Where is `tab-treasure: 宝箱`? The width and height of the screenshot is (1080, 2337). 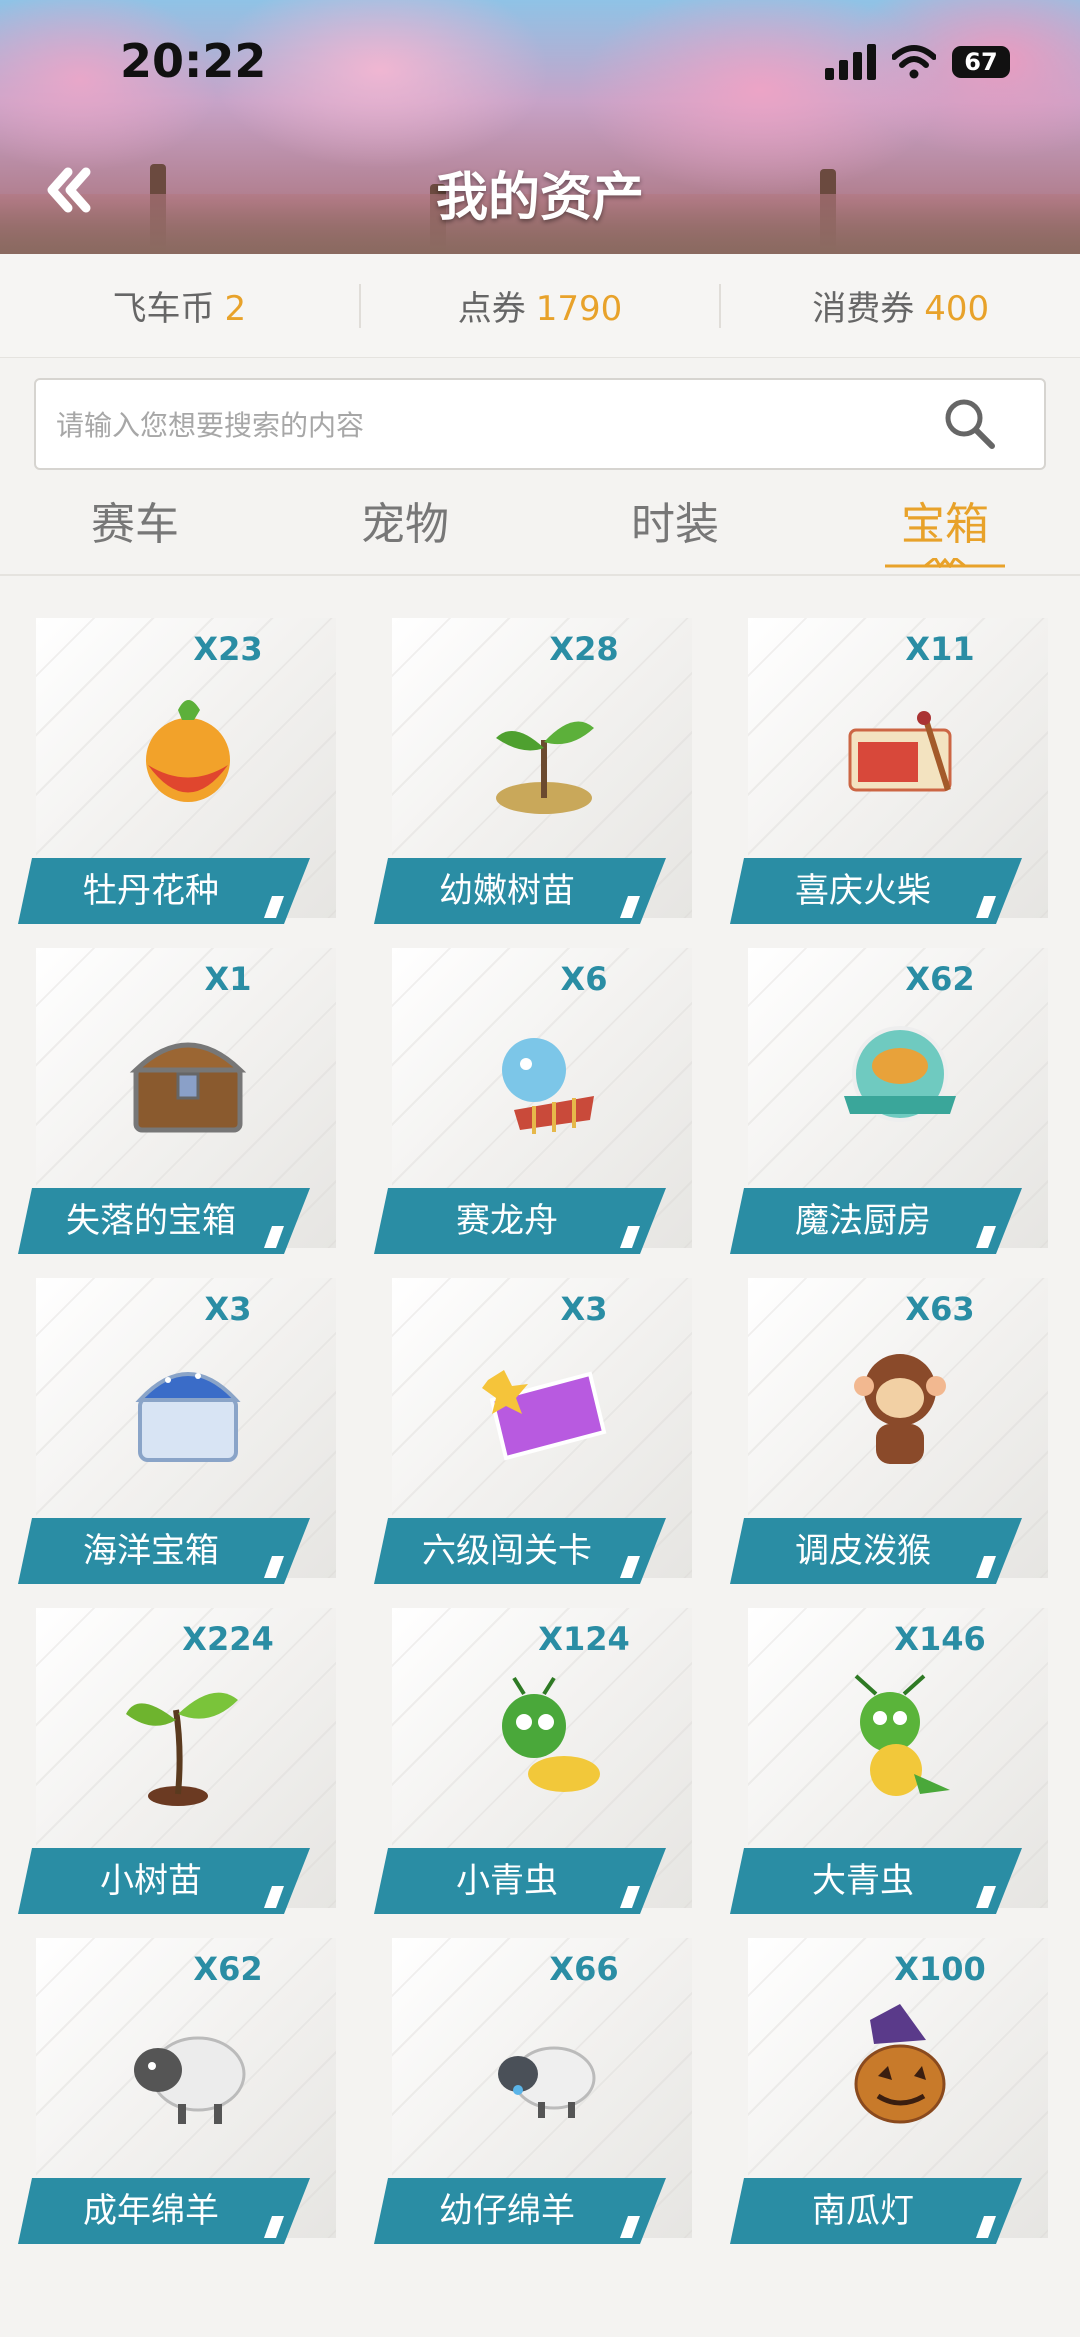
tab-treasure: 宝箱 is located at coordinates (945, 527).